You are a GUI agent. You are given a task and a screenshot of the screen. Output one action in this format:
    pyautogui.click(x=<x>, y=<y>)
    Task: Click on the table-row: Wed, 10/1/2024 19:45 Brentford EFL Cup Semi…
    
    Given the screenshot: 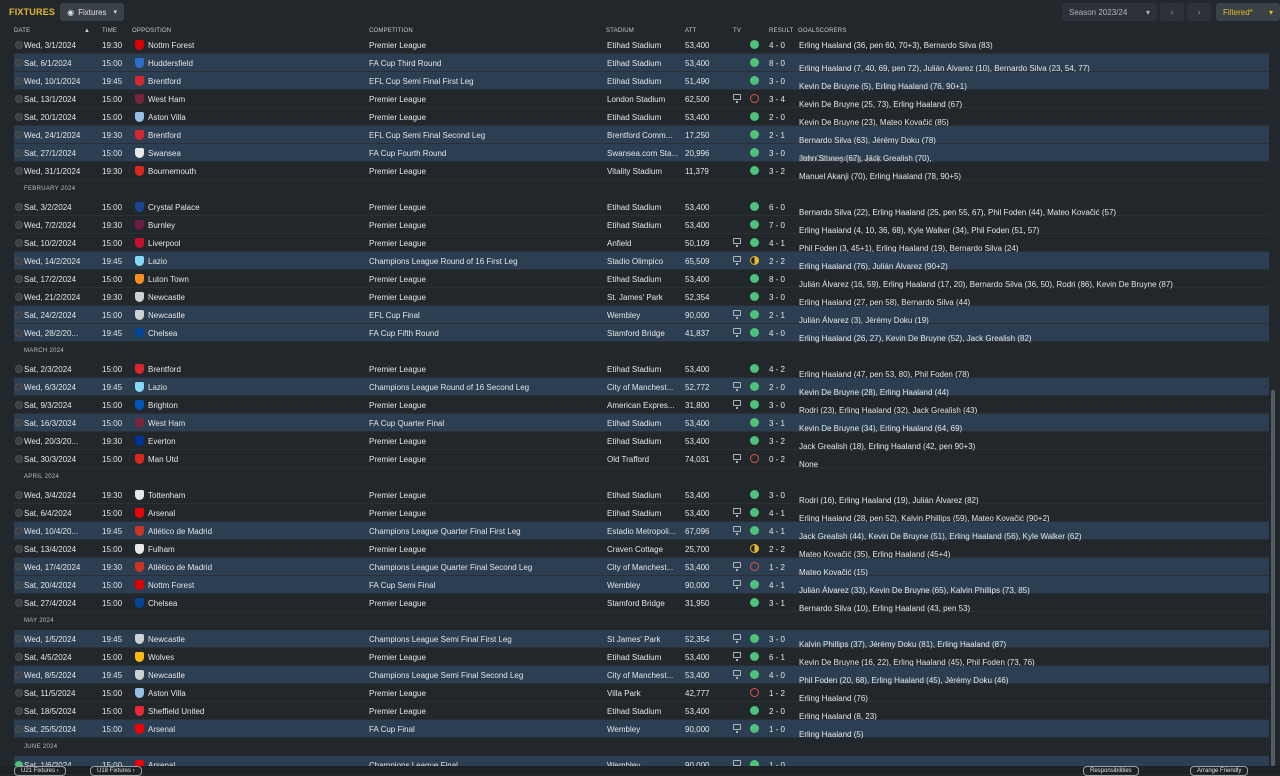 What is the action you would take?
    pyautogui.click(x=641, y=81)
    